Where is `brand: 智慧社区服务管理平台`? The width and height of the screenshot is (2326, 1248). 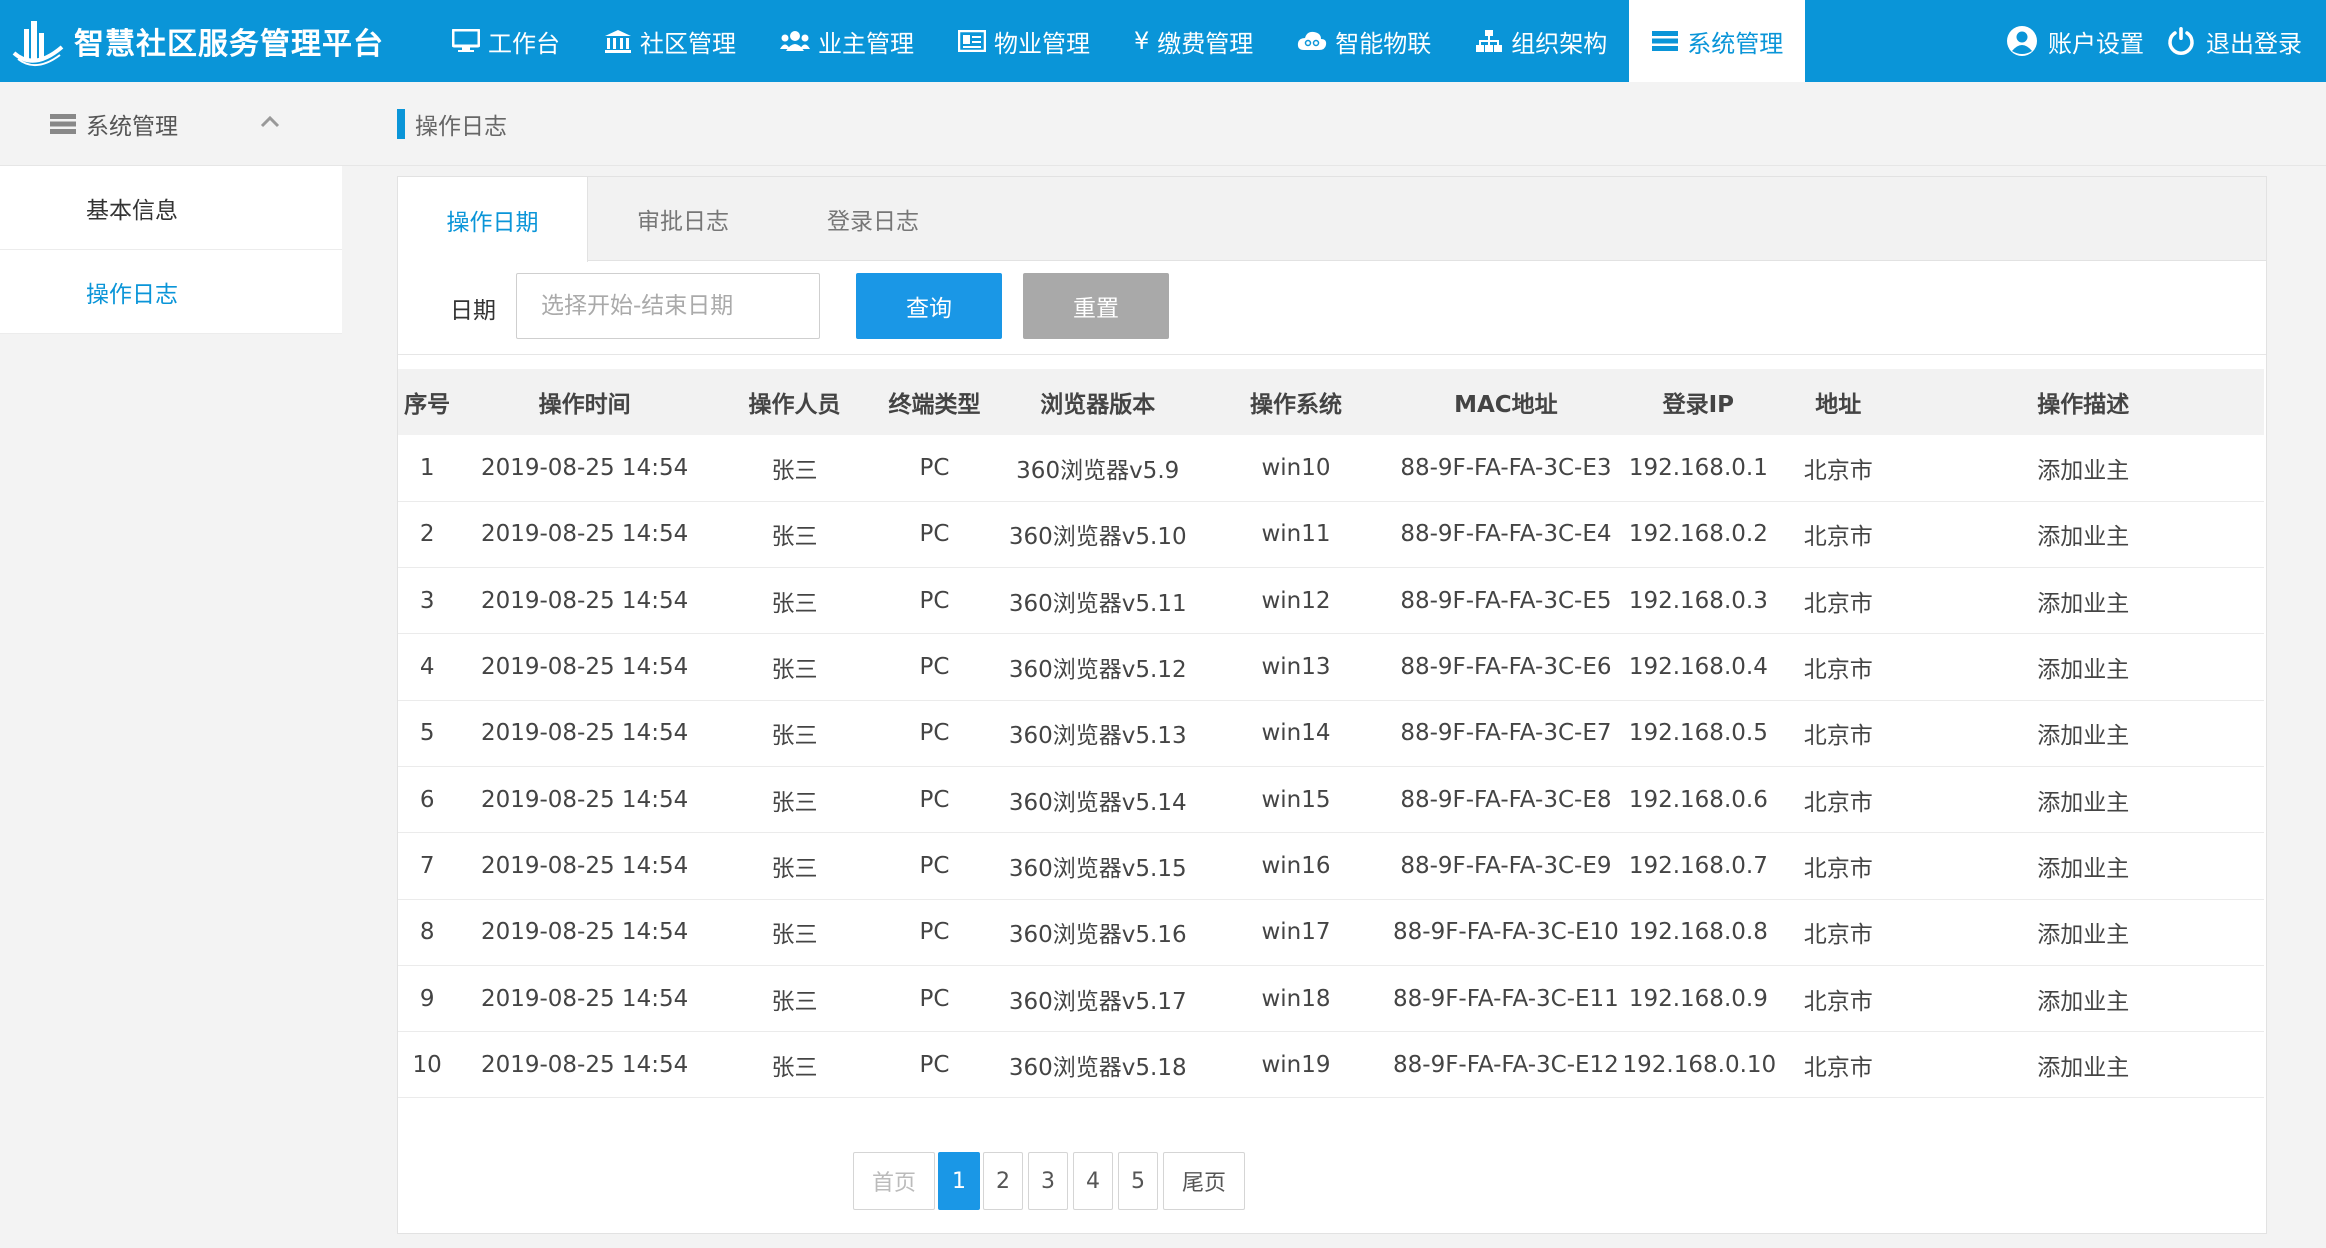
brand: 智慧社区服务管理平台 is located at coordinates (215, 41).